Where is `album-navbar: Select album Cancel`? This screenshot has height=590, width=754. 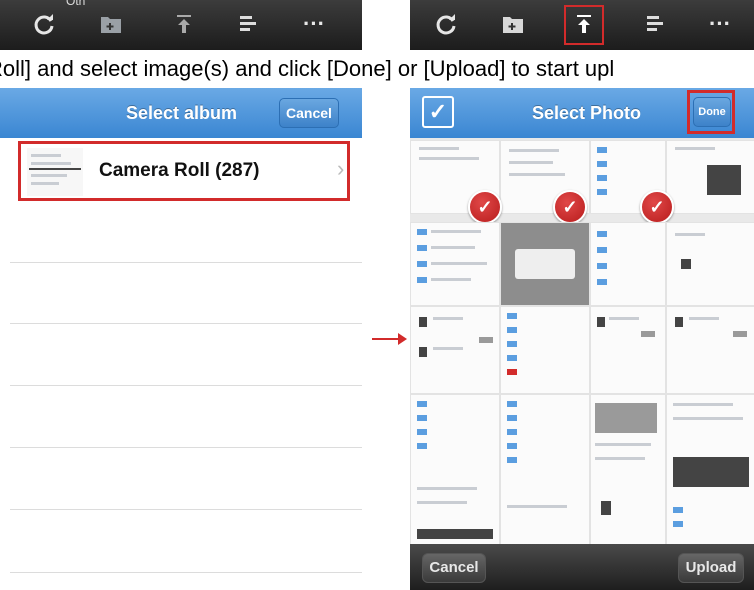
album-navbar: Select album Cancel is located at coordinates (181, 113).